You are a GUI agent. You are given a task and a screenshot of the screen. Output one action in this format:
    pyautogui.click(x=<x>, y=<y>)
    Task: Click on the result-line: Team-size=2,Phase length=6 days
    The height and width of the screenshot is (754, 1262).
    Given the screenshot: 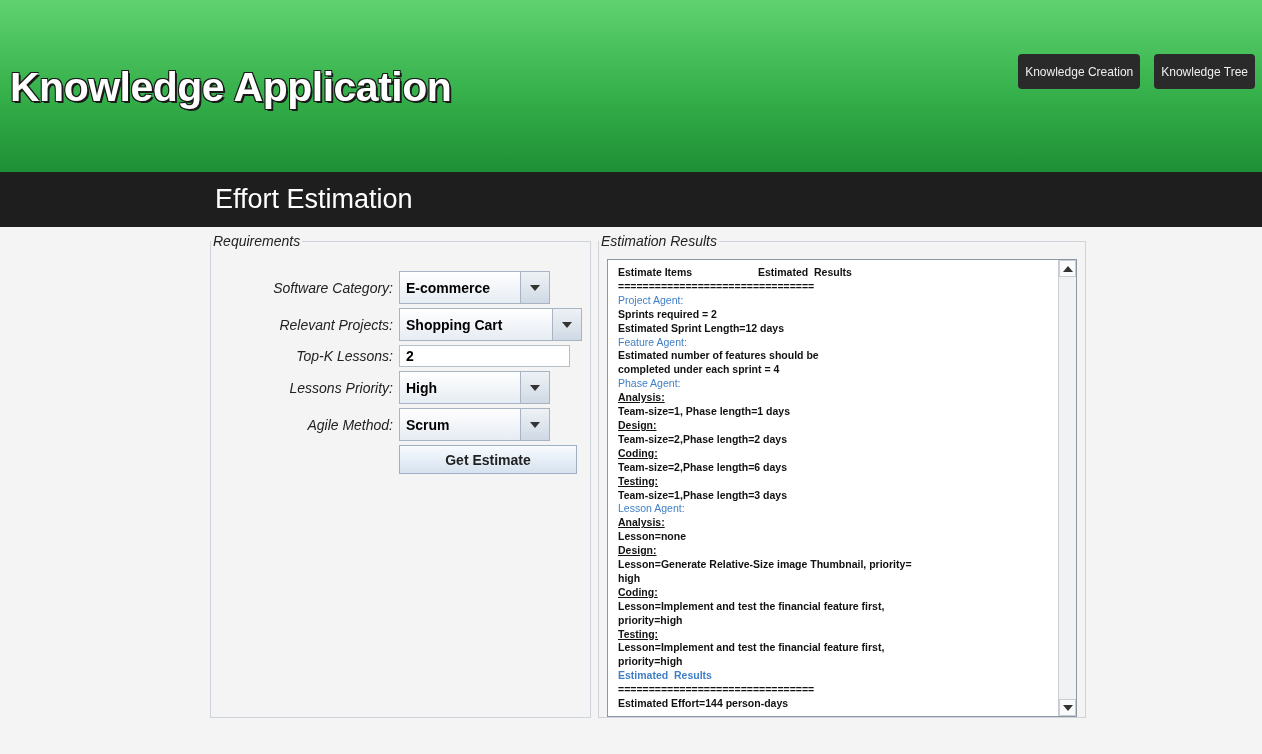 What is the action you would take?
    pyautogui.click(x=703, y=467)
    